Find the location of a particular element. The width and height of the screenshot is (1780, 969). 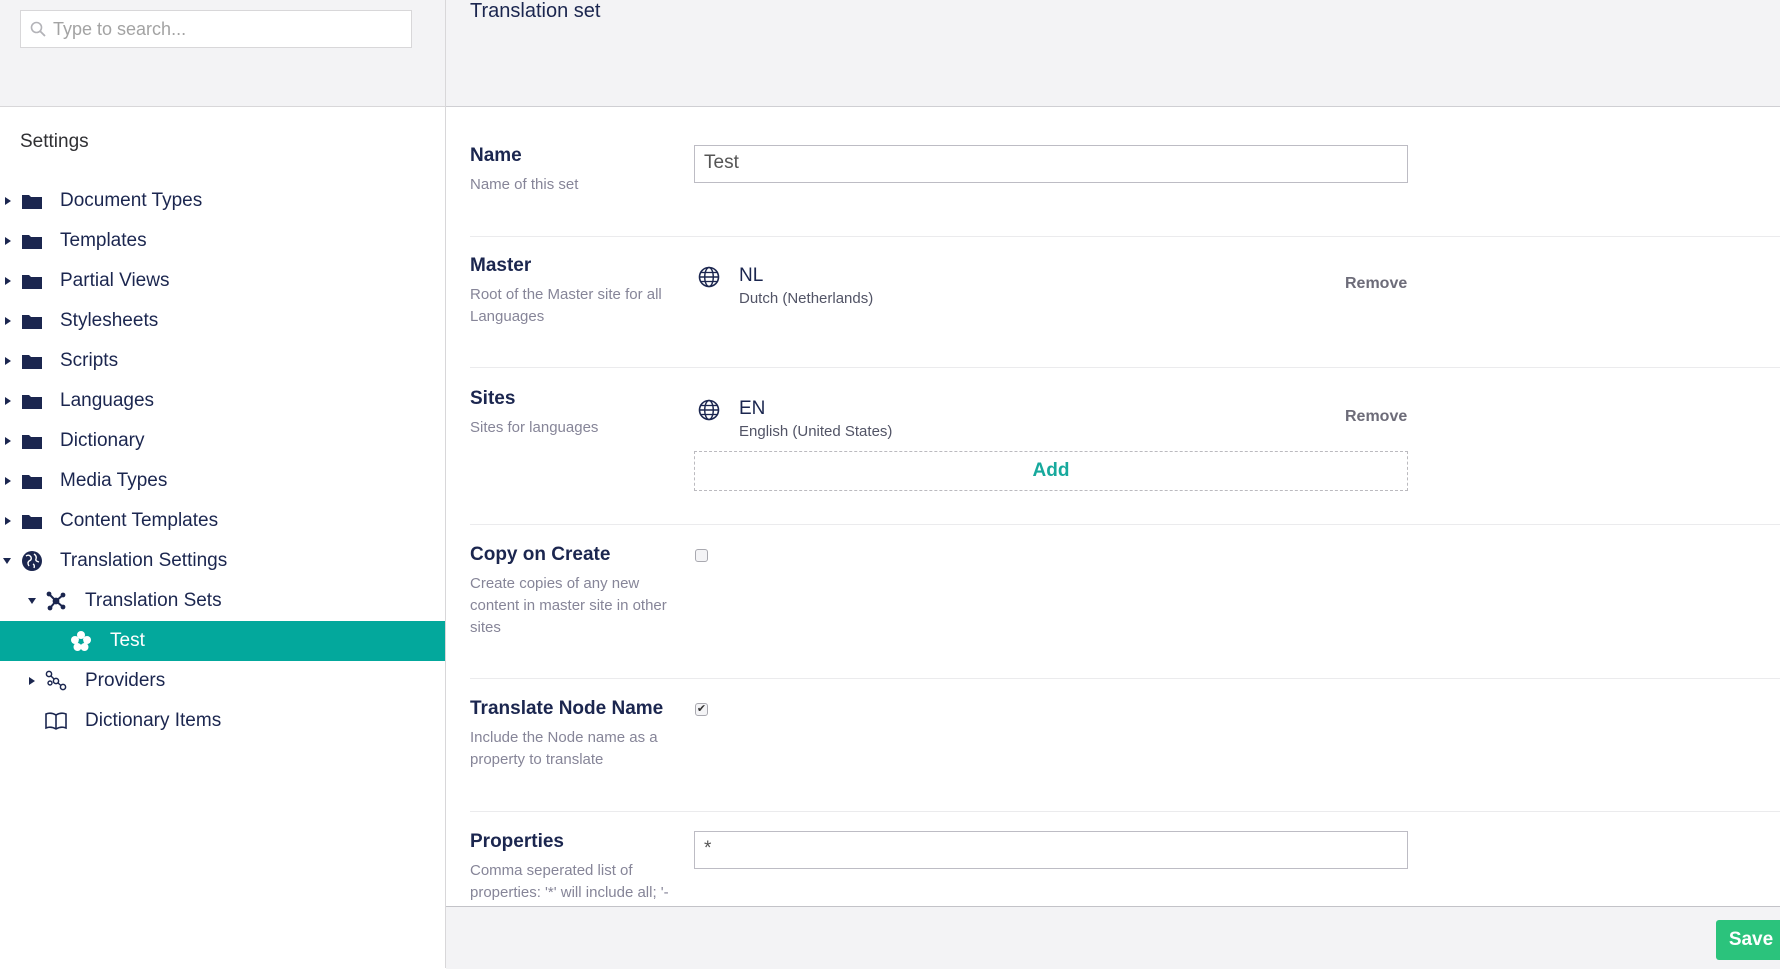

tree-item-label: Dictionary Items is located at coordinates (153, 720).